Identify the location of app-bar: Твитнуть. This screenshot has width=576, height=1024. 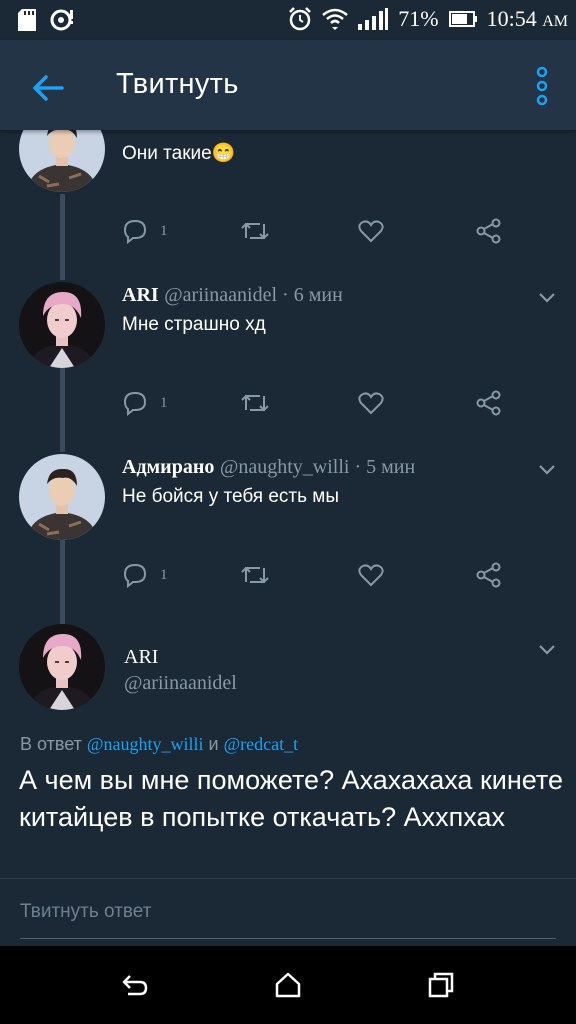
(288, 85).